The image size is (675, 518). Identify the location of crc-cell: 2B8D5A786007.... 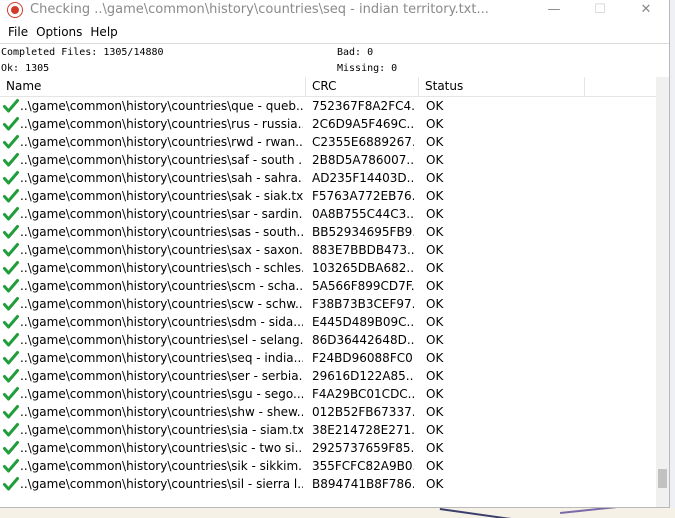
(363, 160).